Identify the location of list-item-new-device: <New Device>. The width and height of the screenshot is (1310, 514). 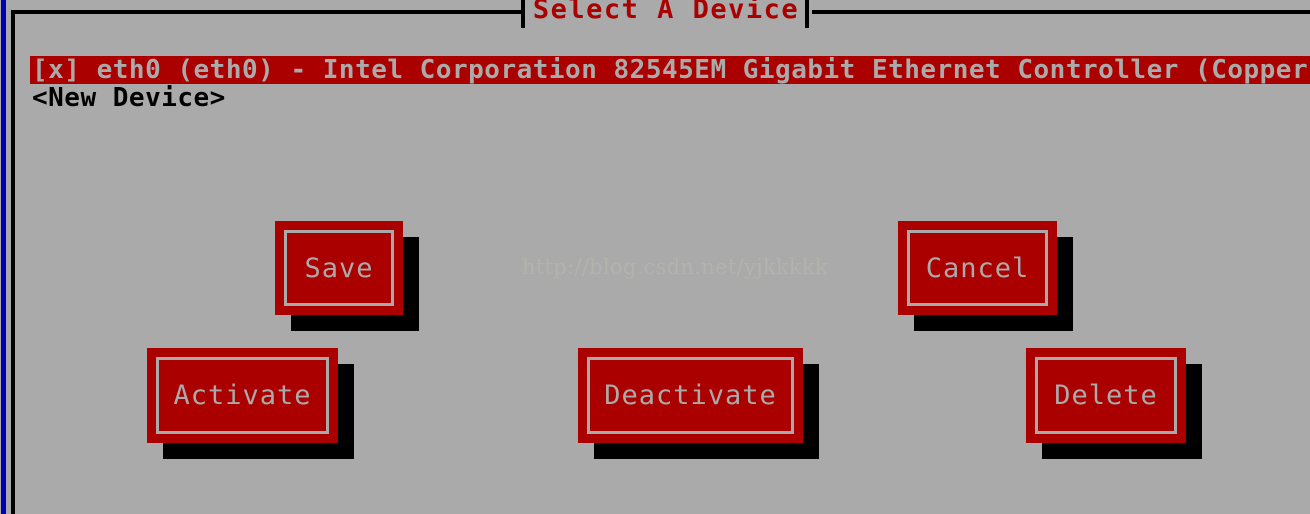
(671, 98).